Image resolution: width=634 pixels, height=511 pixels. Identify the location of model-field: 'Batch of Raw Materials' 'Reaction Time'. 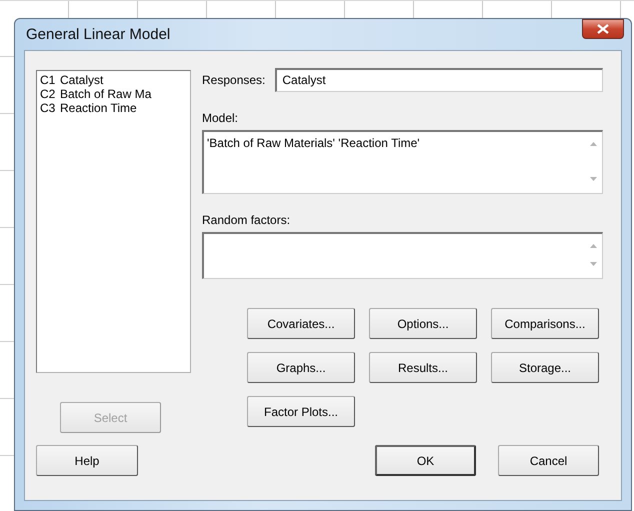
(402, 162).